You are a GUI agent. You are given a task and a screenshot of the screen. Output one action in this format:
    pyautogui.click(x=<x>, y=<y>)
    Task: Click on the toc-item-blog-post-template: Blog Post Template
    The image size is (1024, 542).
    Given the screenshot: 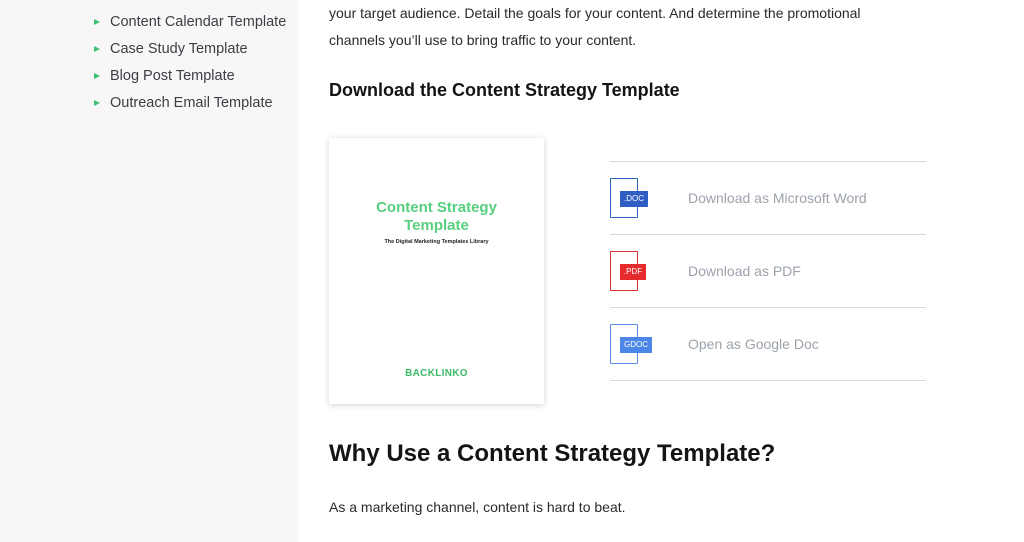 What is the action you would take?
    pyautogui.click(x=190, y=75)
    